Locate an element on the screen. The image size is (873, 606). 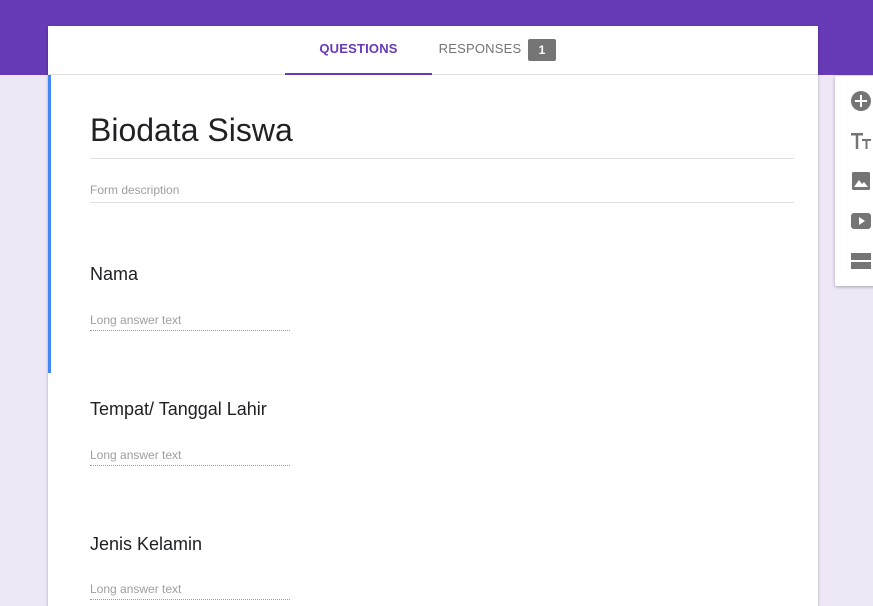
add-title-icon is located at coordinates (861, 141).